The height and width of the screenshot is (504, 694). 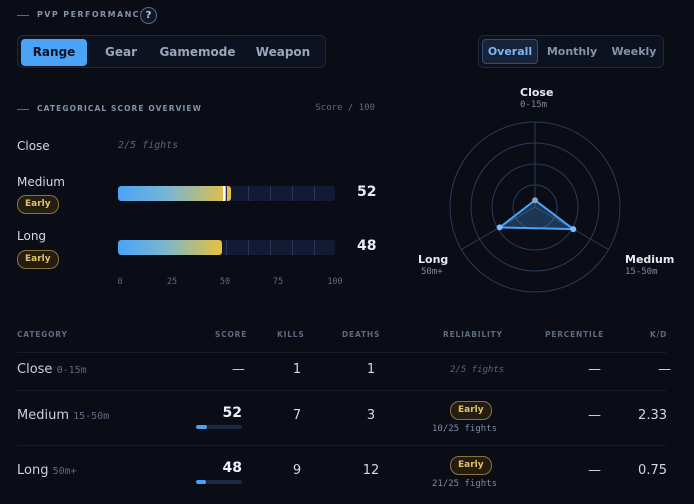 What do you see at coordinates (650, 259) in the screenshot?
I see `radar-label-medium: Medium` at bounding box center [650, 259].